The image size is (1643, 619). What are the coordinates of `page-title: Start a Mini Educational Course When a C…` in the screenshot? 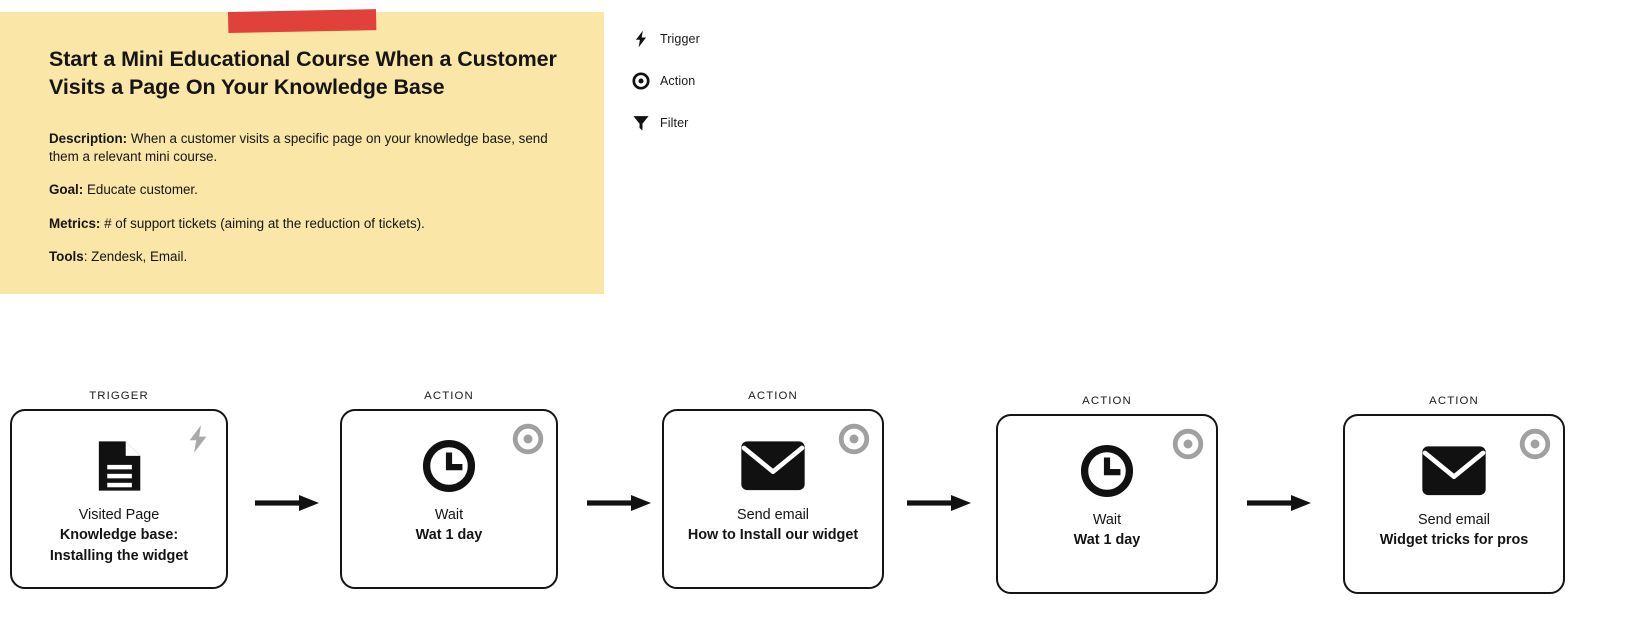 It's located at (303, 73).